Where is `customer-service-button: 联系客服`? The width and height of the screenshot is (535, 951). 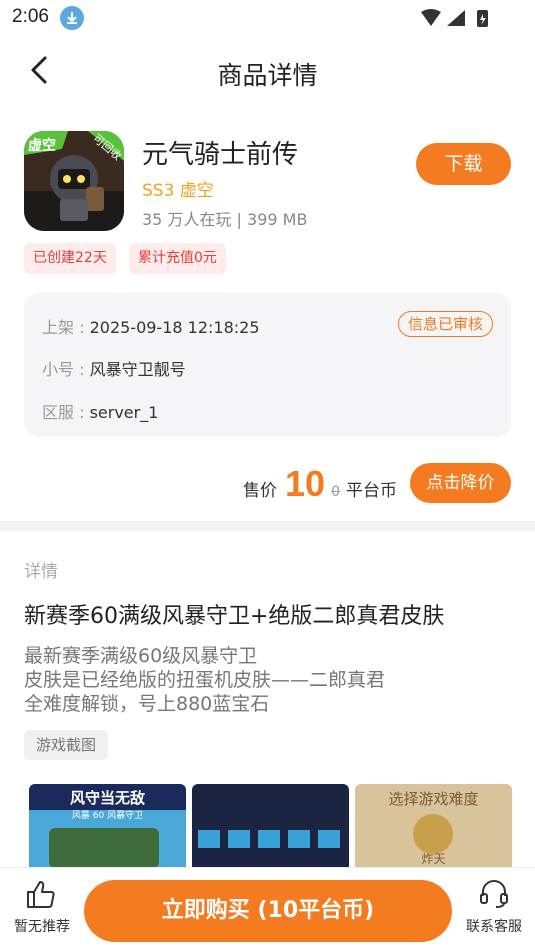
customer-service-button: 联系客服 is located at coordinates (494, 907).